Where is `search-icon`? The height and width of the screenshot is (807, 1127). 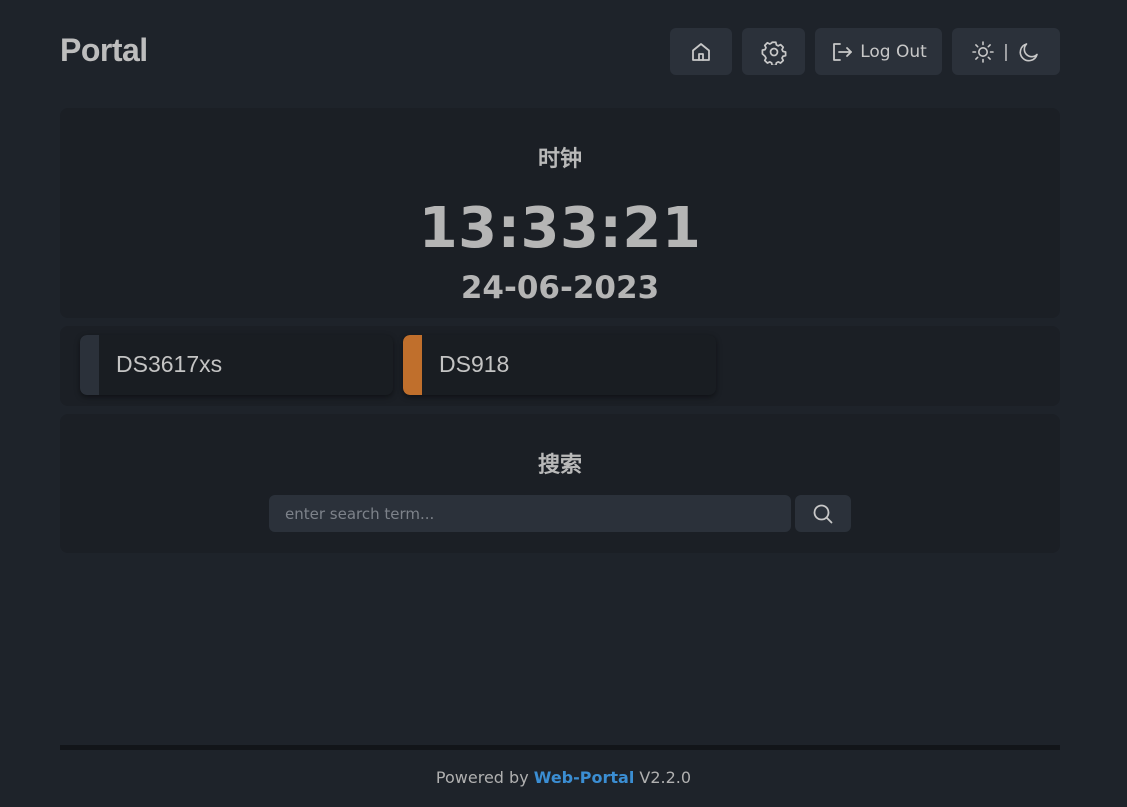 search-icon is located at coordinates (823, 513).